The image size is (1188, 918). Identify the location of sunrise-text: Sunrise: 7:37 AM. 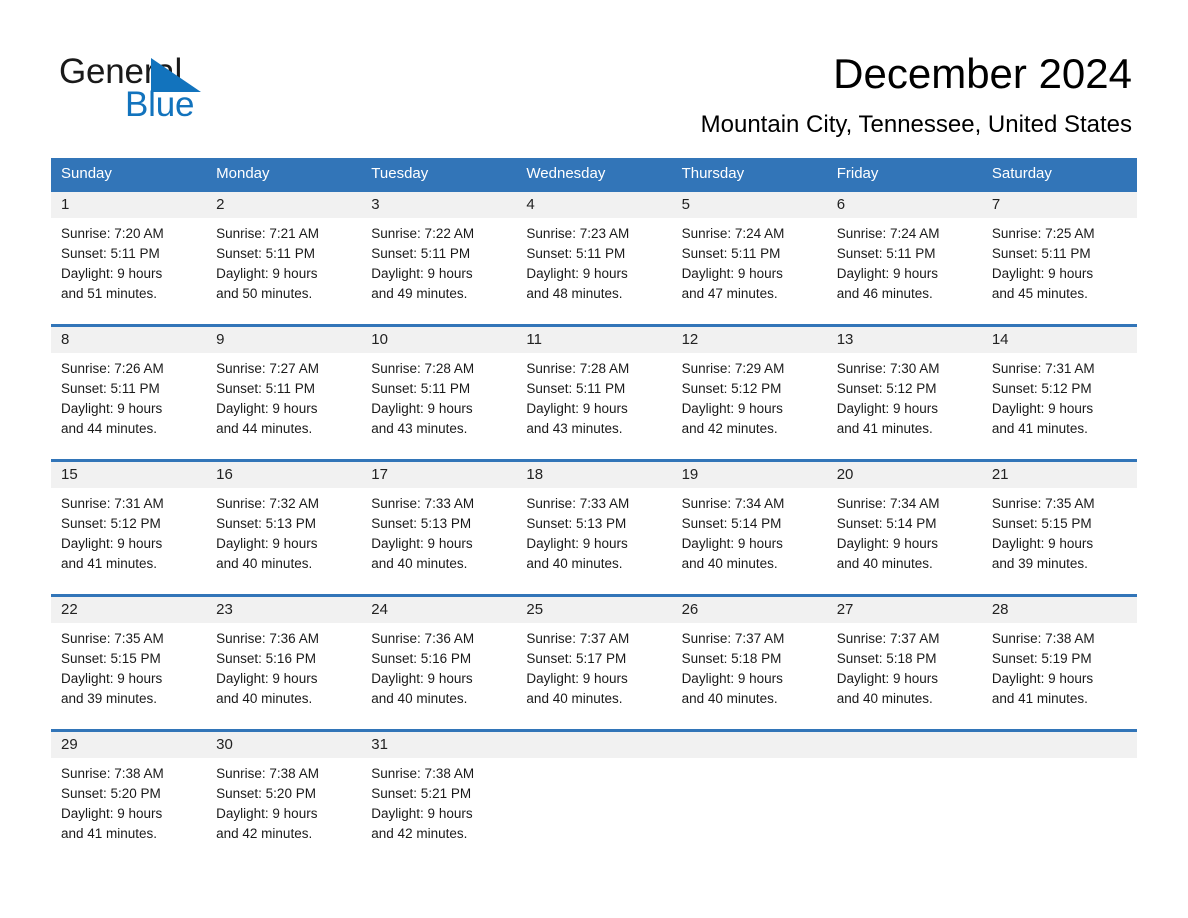
(888, 638).